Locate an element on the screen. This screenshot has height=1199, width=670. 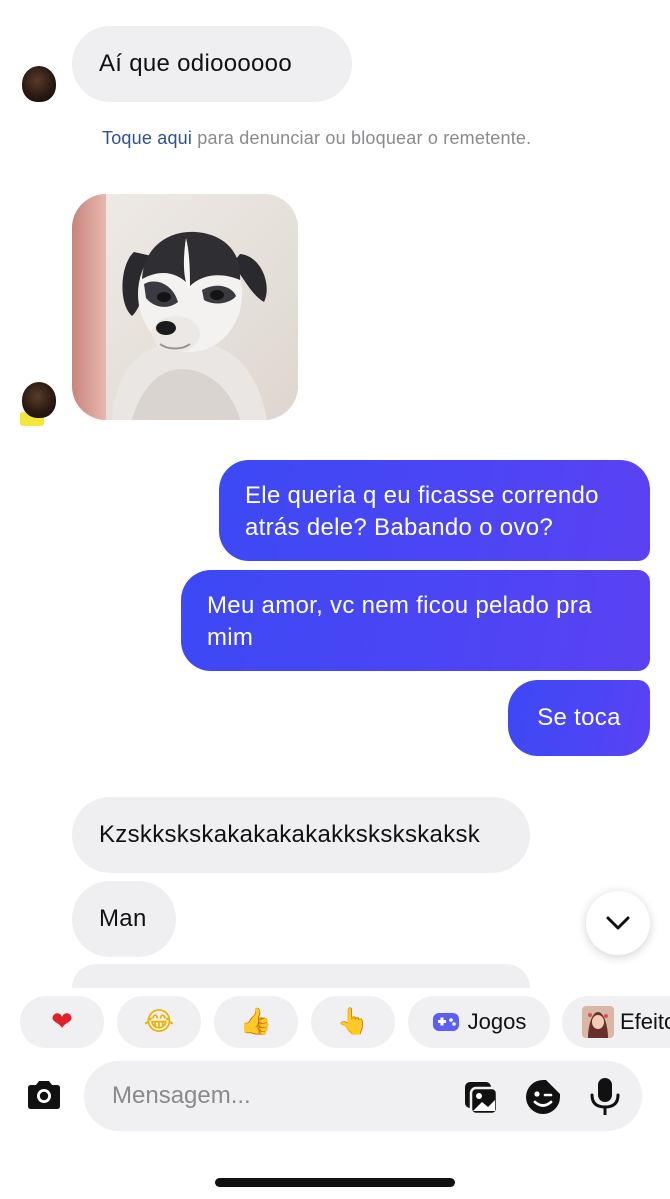
message-text-line: Ele queria q eu ficasse correndo is located at coordinates (422, 495).